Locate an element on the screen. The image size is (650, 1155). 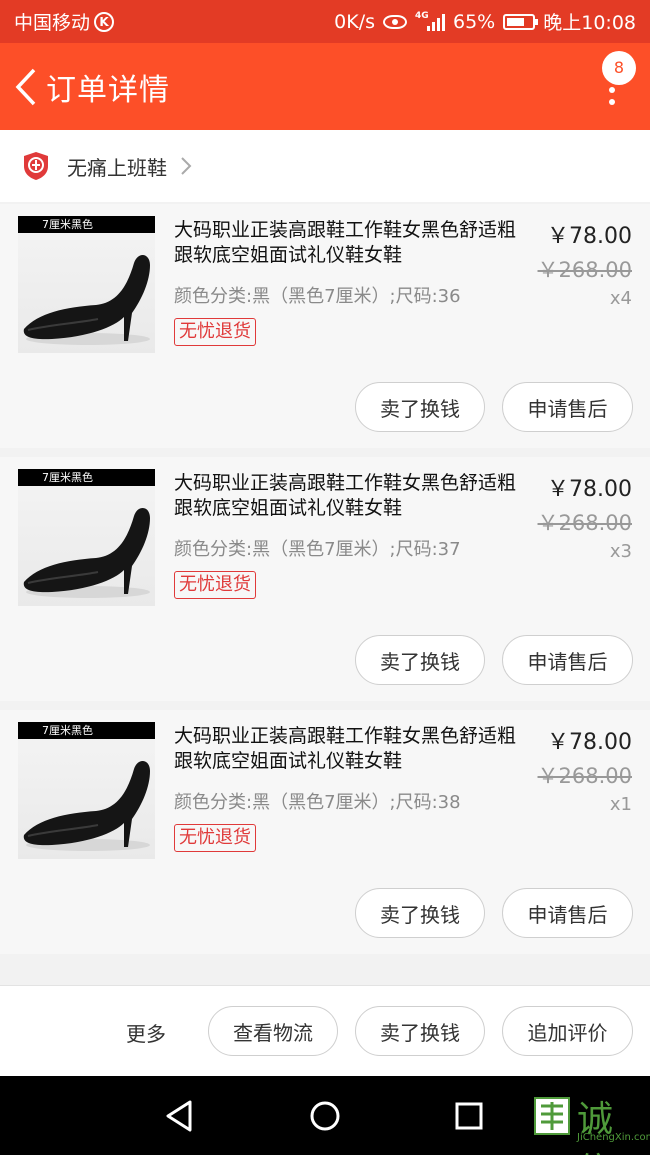
quantity: x3 is located at coordinates (620, 551).